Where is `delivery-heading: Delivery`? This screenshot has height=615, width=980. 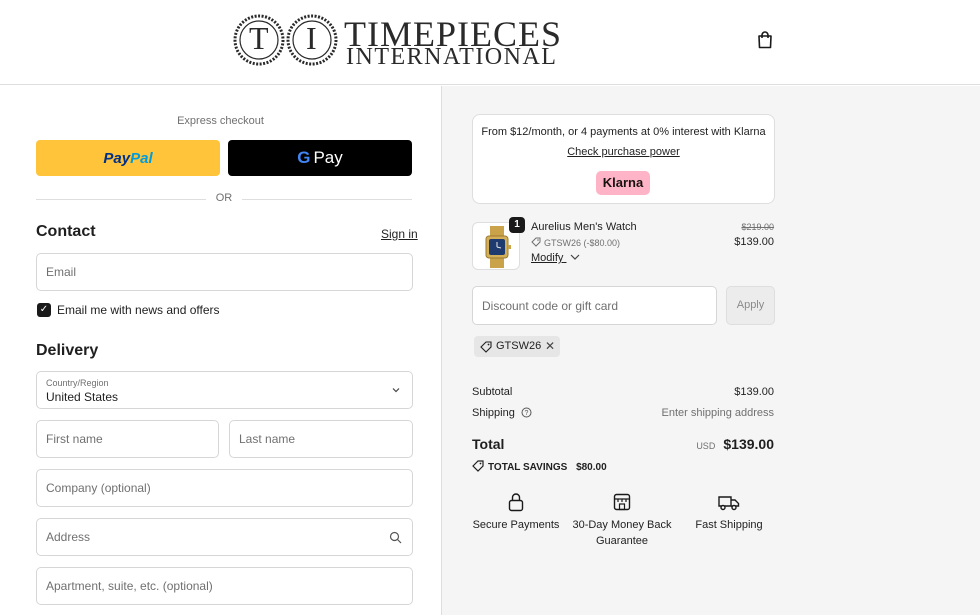
delivery-heading: Delivery is located at coordinates (67, 350).